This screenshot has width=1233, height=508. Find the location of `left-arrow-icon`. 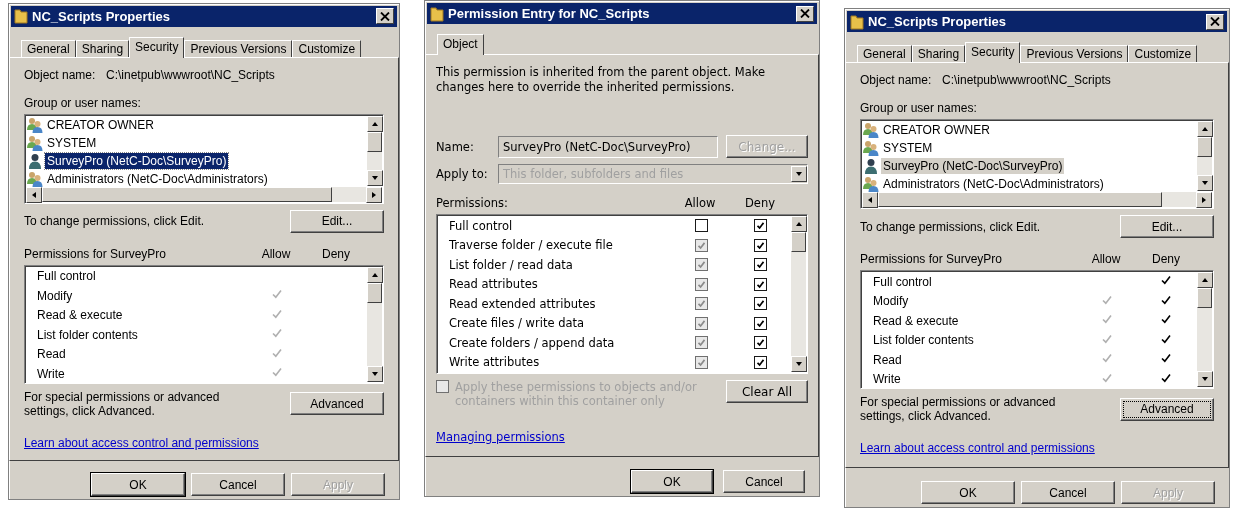

left-arrow-icon is located at coordinates (34, 194).